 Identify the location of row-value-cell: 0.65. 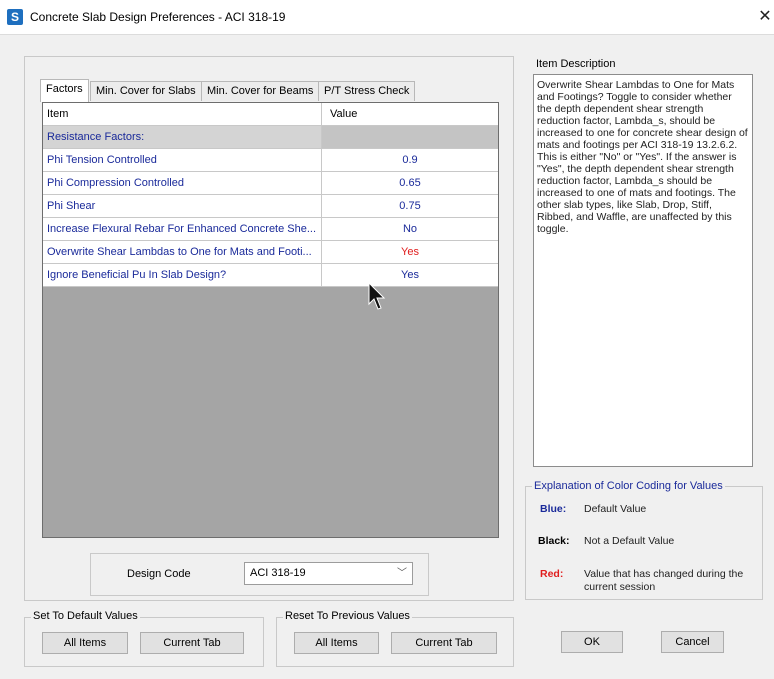
(410, 183).